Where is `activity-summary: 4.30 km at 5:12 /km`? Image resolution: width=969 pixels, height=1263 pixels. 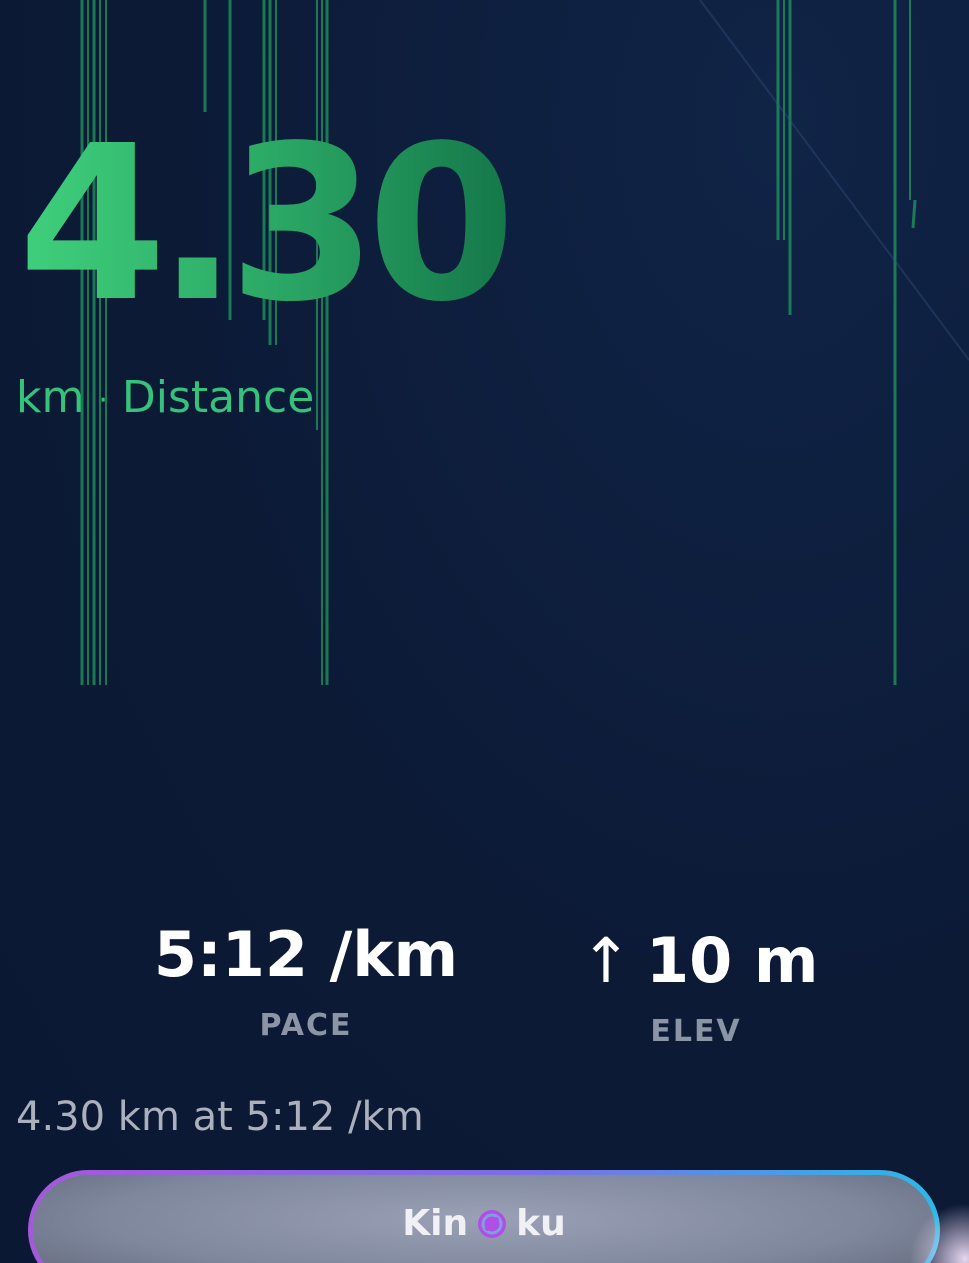
activity-summary: 4.30 km at 5:12 /km is located at coordinates (220, 1117).